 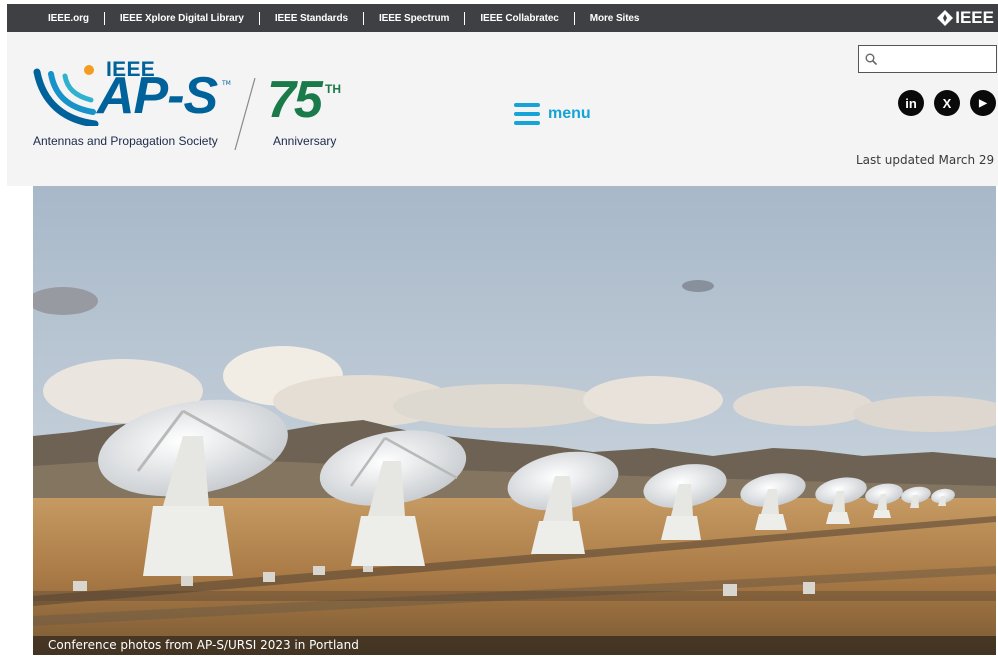 What do you see at coordinates (615, 18) in the screenshot?
I see `link-more-sites: More Sites` at bounding box center [615, 18].